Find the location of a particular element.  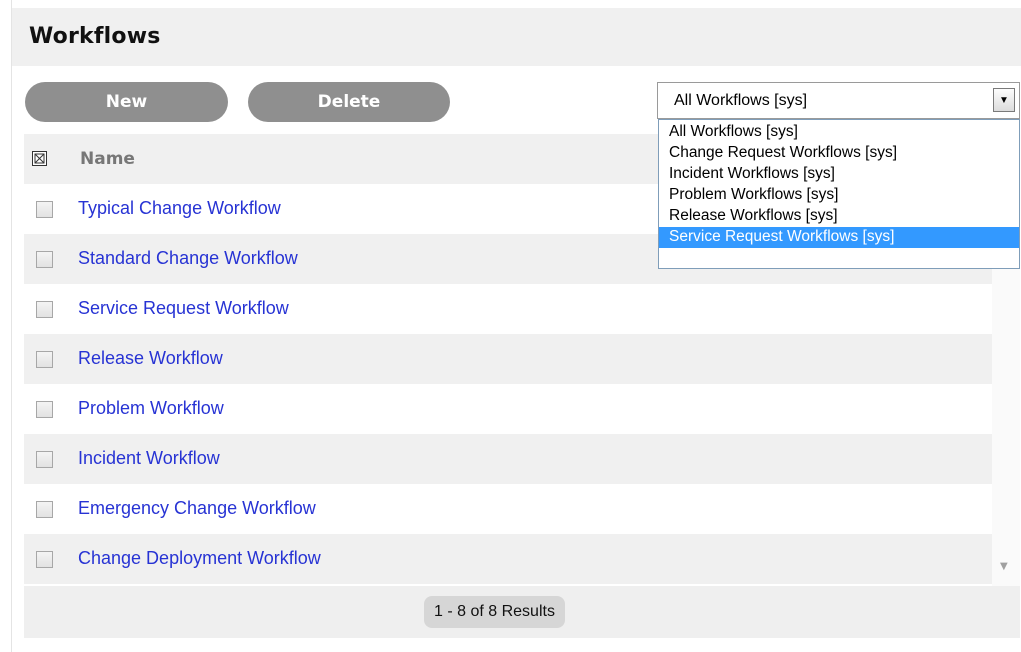

column-header-name: Name is located at coordinates (107, 159).